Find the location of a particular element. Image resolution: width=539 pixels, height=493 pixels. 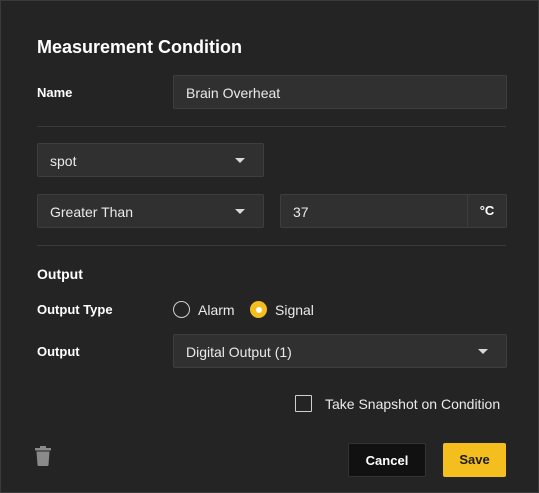

trash-icon is located at coordinates (43, 456).